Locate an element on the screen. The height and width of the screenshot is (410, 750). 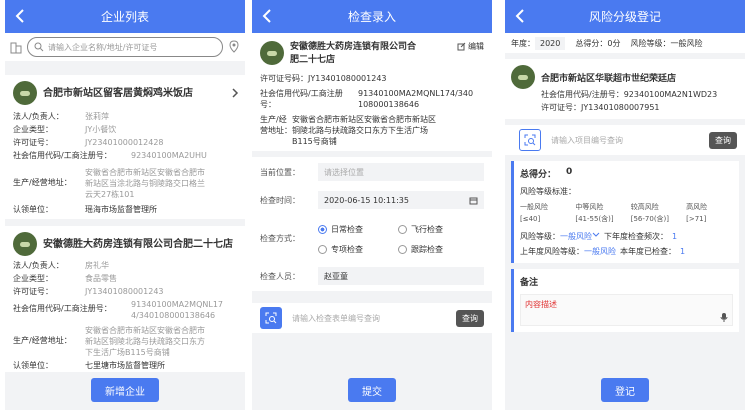
form-number-input: 请输入检查表单编号查询 is located at coordinates (369, 318).